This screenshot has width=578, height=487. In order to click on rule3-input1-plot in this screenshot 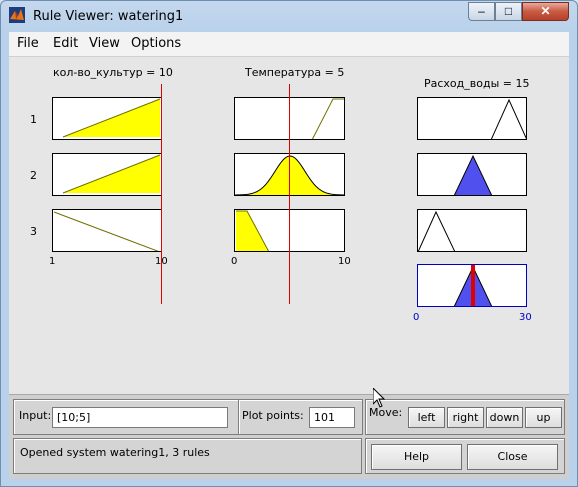, I will do `click(107, 230)`.